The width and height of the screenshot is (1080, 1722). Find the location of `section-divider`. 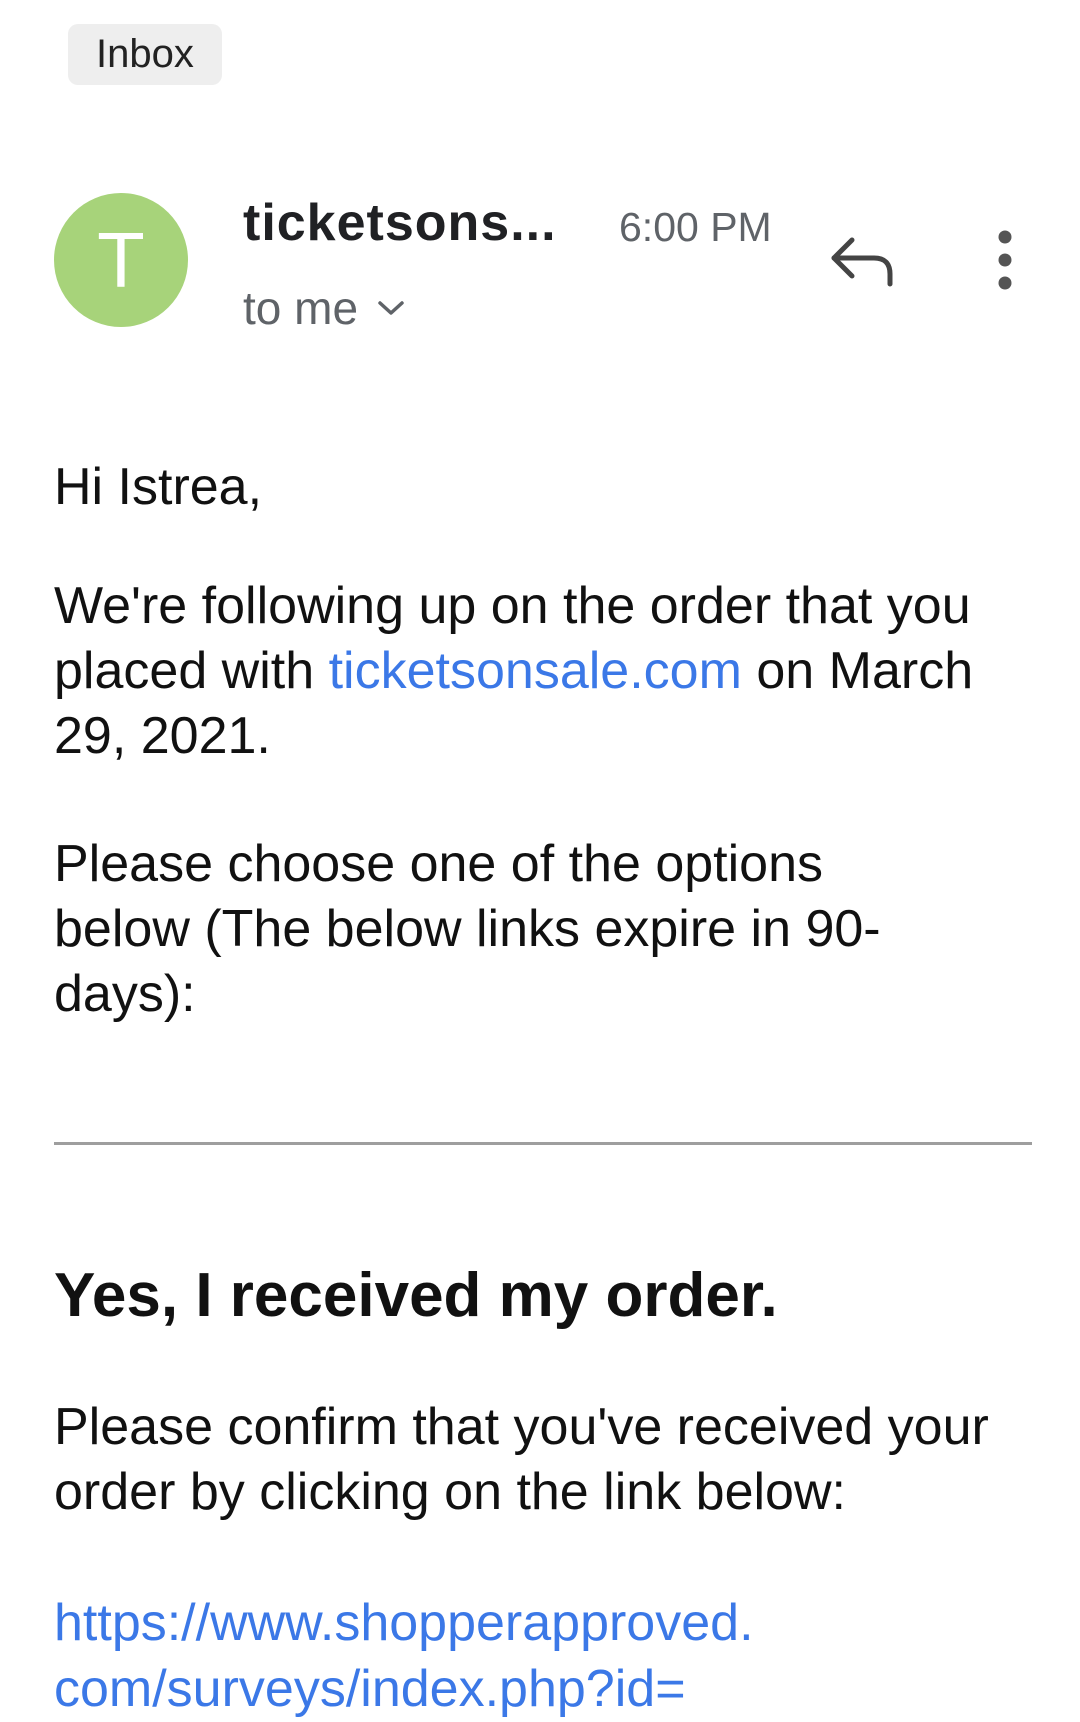

section-divider is located at coordinates (543, 1143).